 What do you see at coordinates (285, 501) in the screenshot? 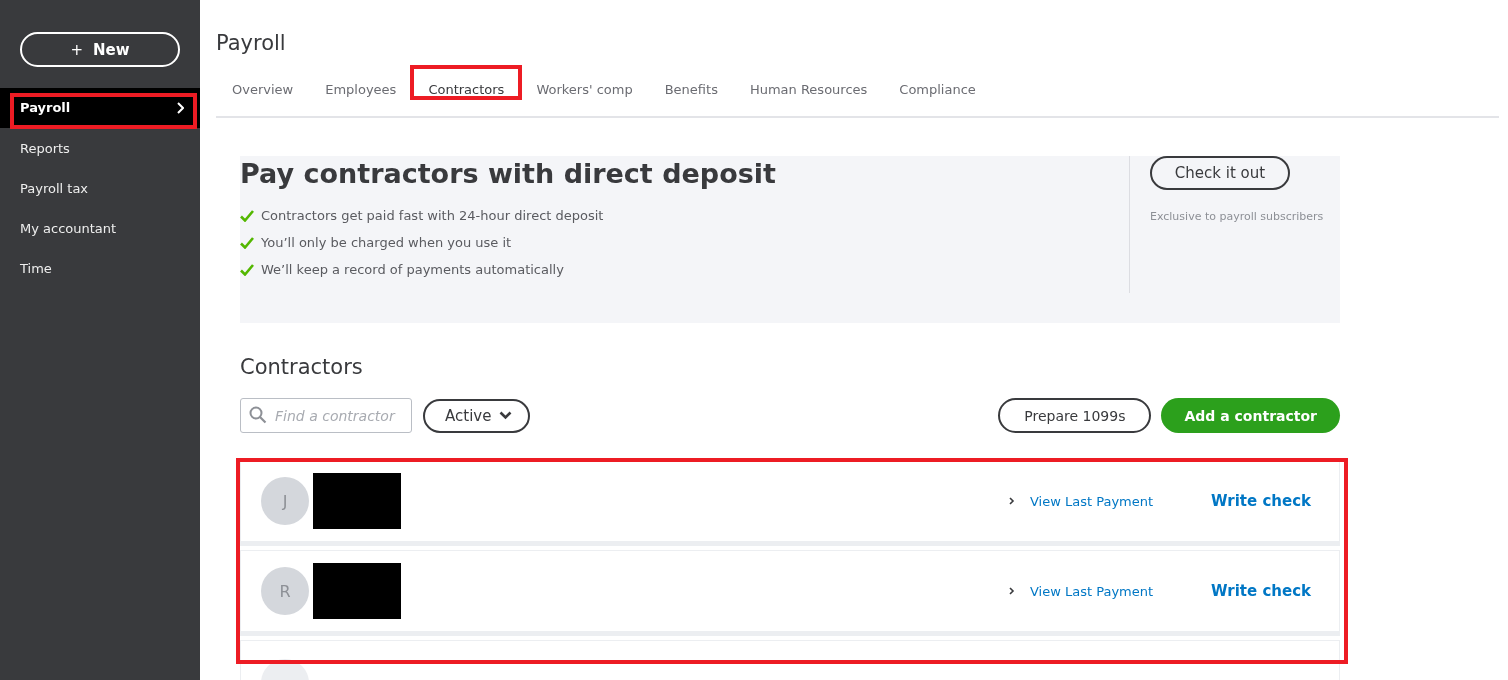
I see `avatar-initial: J` at bounding box center [285, 501].